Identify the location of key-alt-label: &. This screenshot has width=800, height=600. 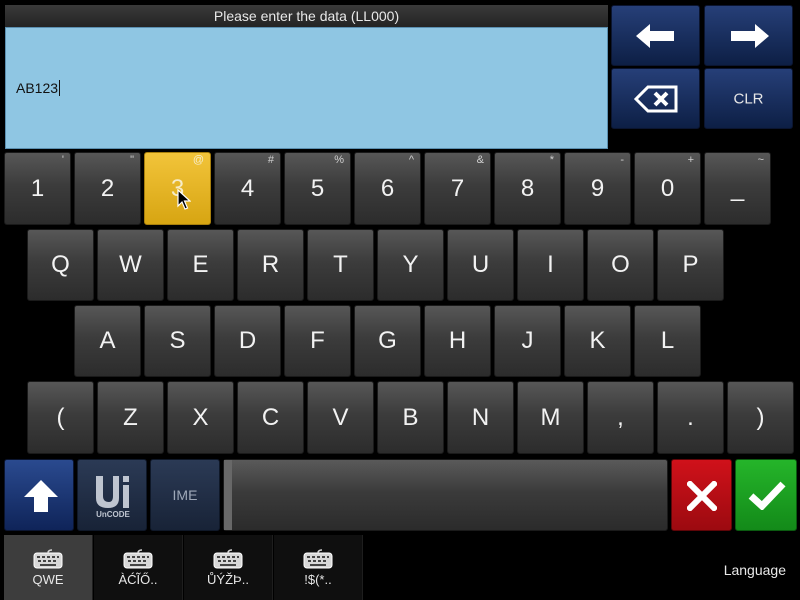
(480, 160).